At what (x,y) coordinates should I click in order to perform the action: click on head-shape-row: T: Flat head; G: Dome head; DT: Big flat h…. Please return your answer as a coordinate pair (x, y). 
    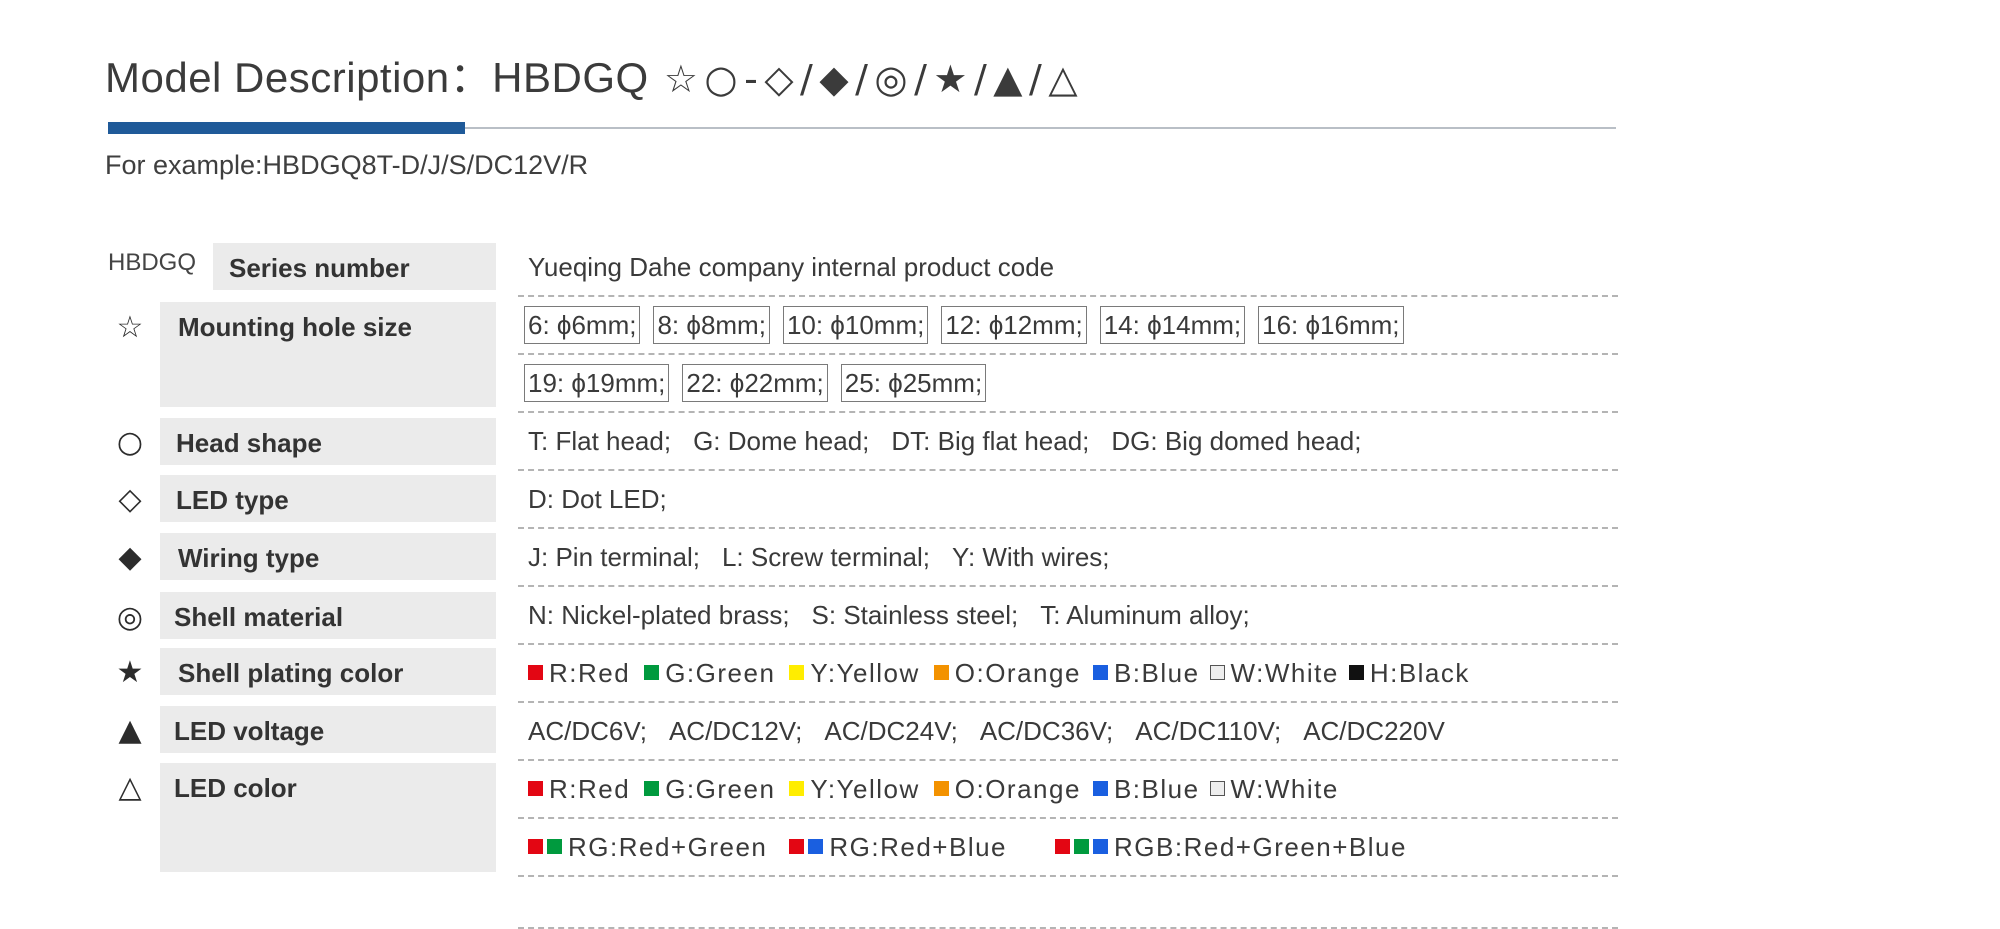
    Looking at the image, I should click on (1068, 442).